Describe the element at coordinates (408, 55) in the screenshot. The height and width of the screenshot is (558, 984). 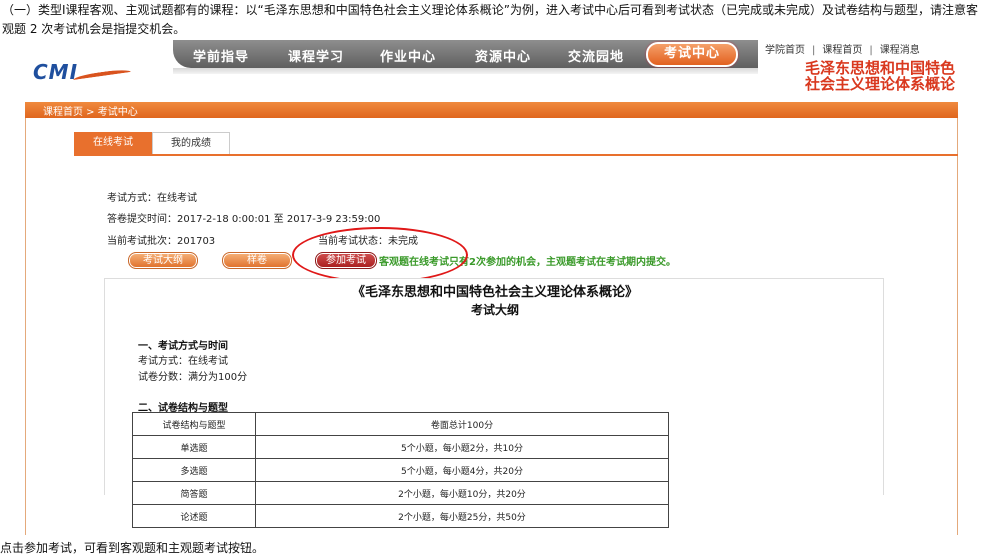
I see `nav-item-homework: 作业中心` at that location.